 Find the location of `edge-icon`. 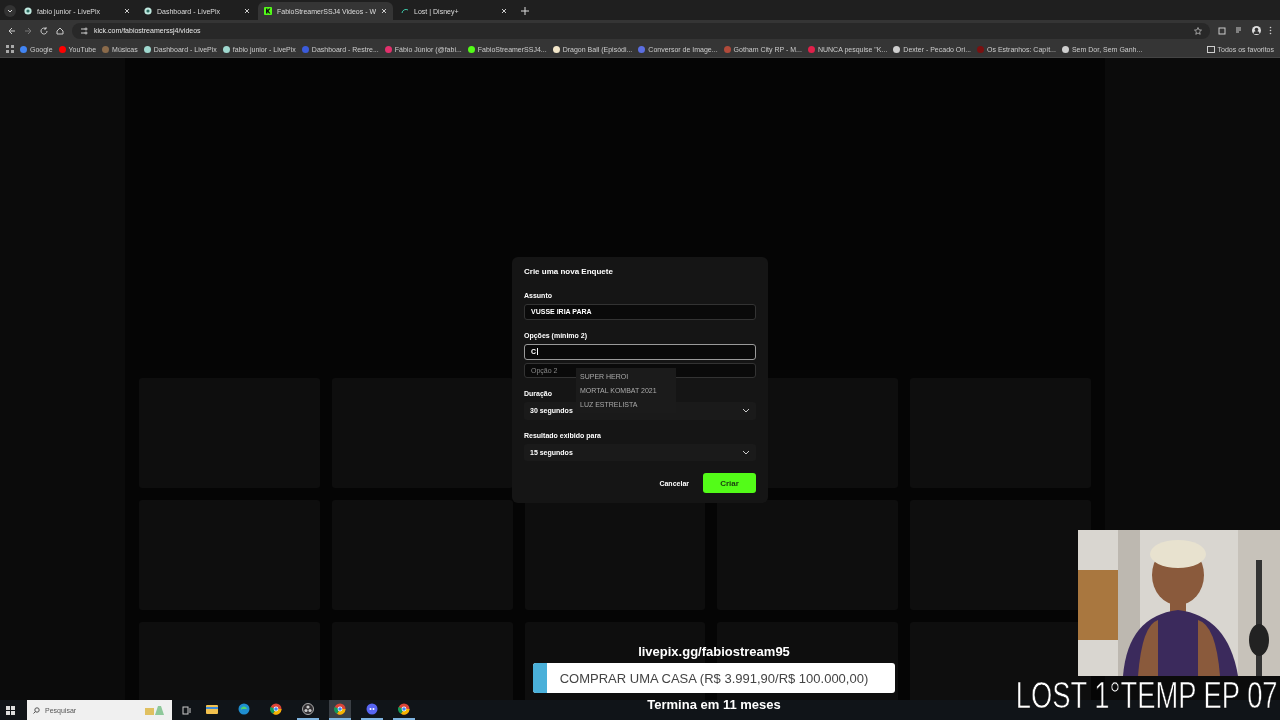

edge-icon is located at coordinates (244, 709).